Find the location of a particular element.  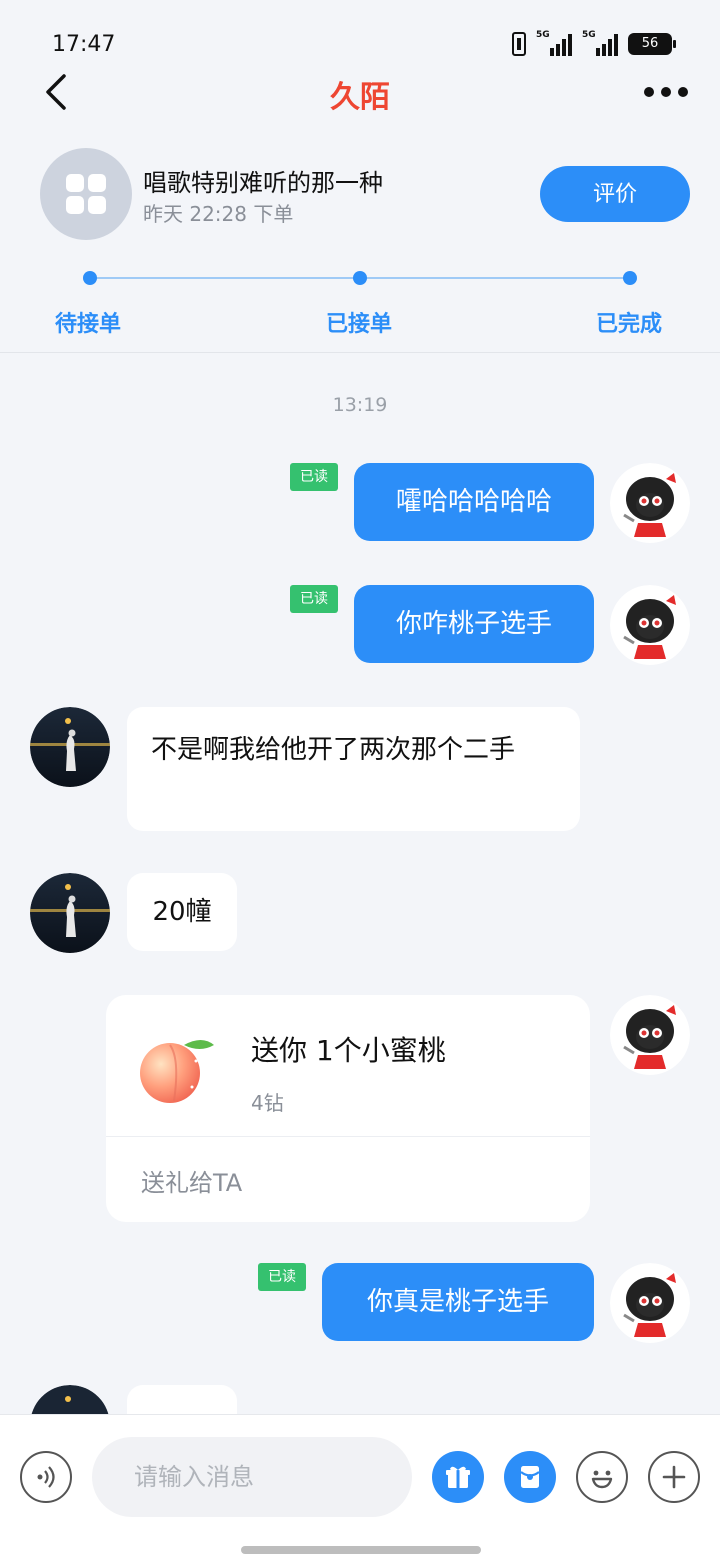

message-bubble-in: 不是啊我给他开了两次那个二手 is located at coordinates (353, 769).